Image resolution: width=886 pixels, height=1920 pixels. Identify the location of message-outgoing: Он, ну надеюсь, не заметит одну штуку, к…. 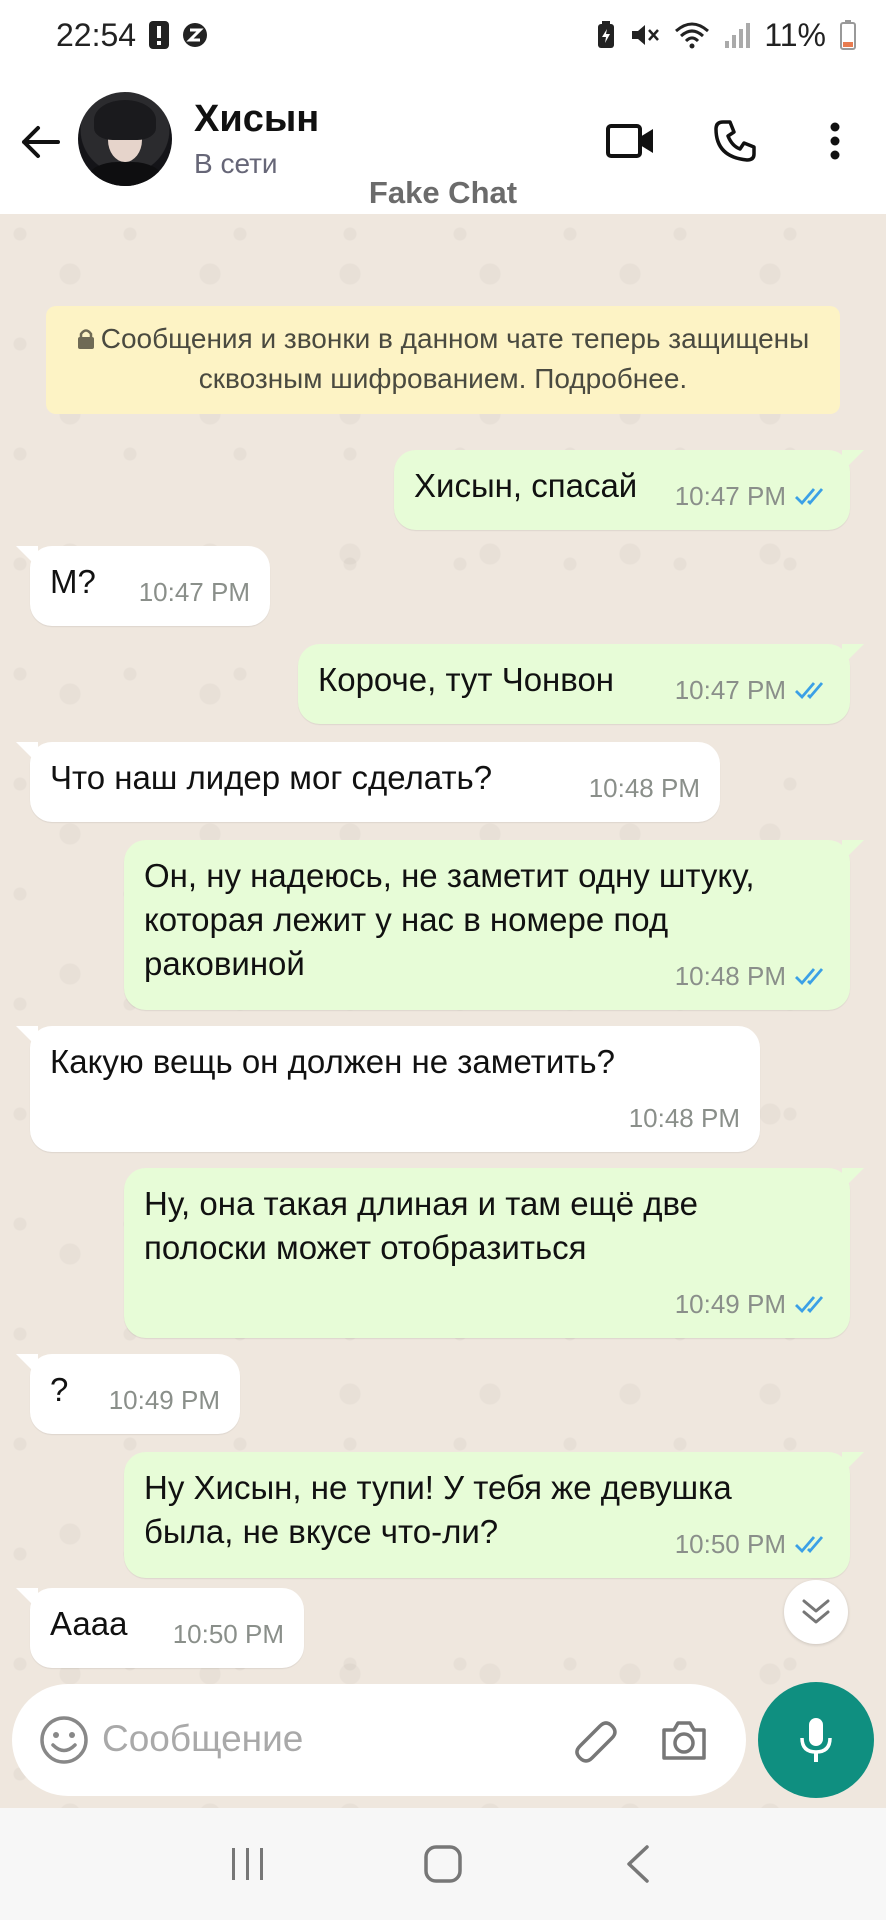
(494, 925).